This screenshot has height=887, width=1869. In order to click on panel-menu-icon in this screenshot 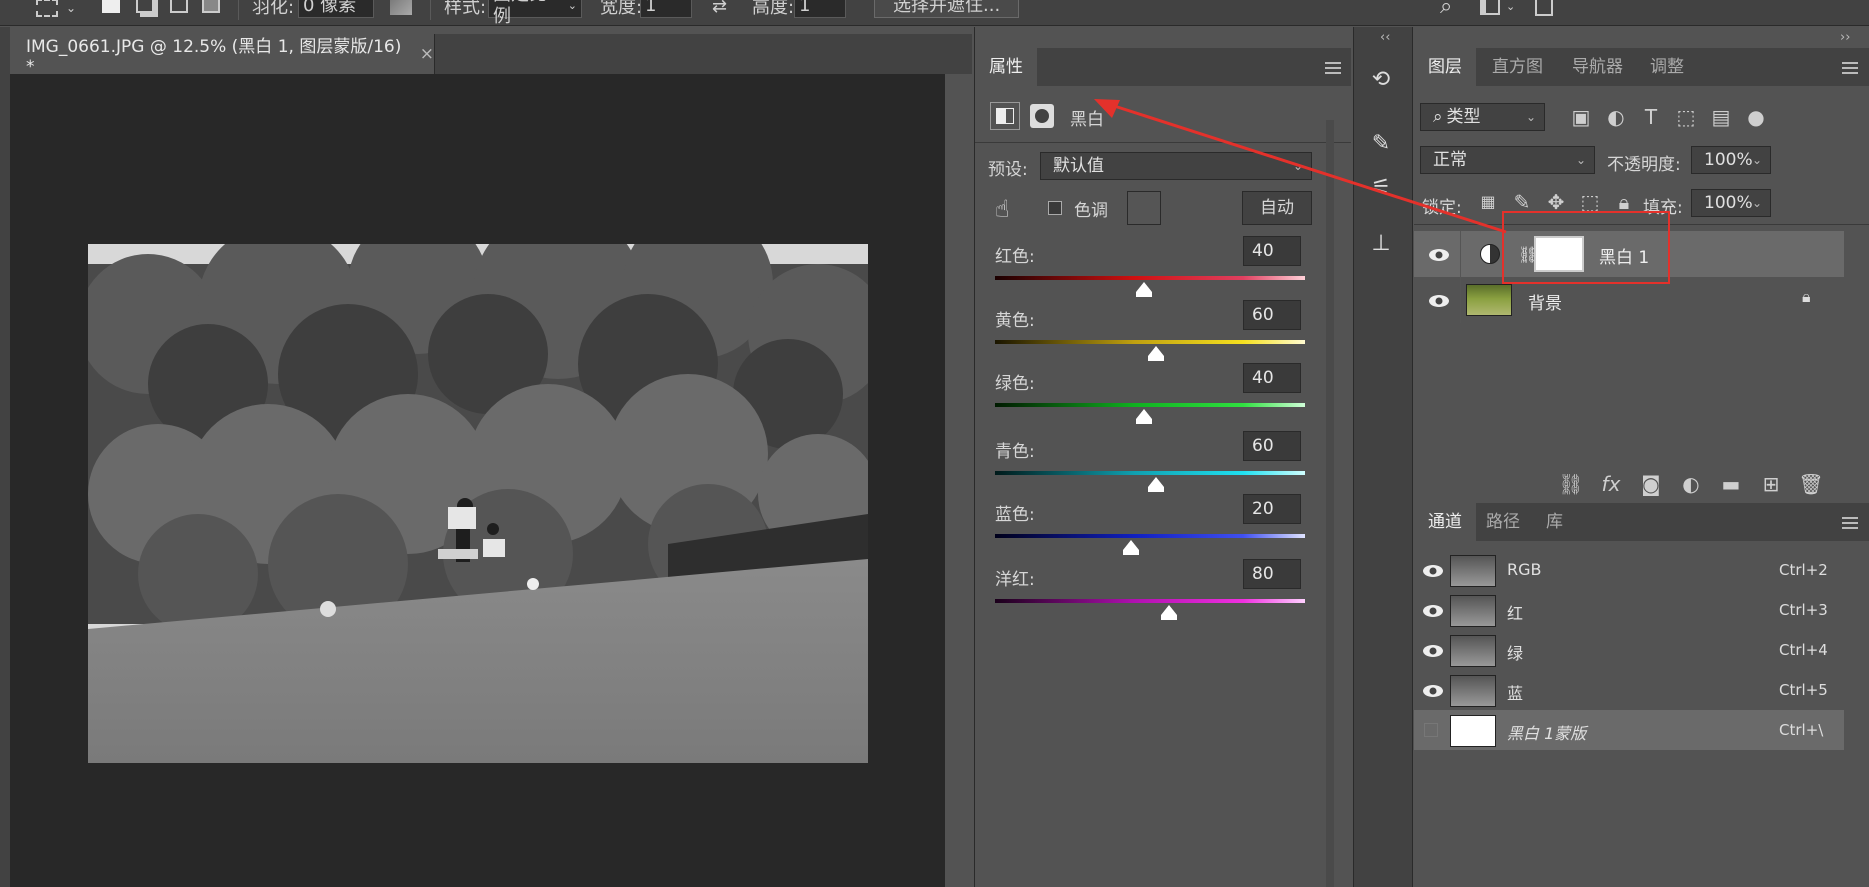, I will do `click(1333, 68)`.